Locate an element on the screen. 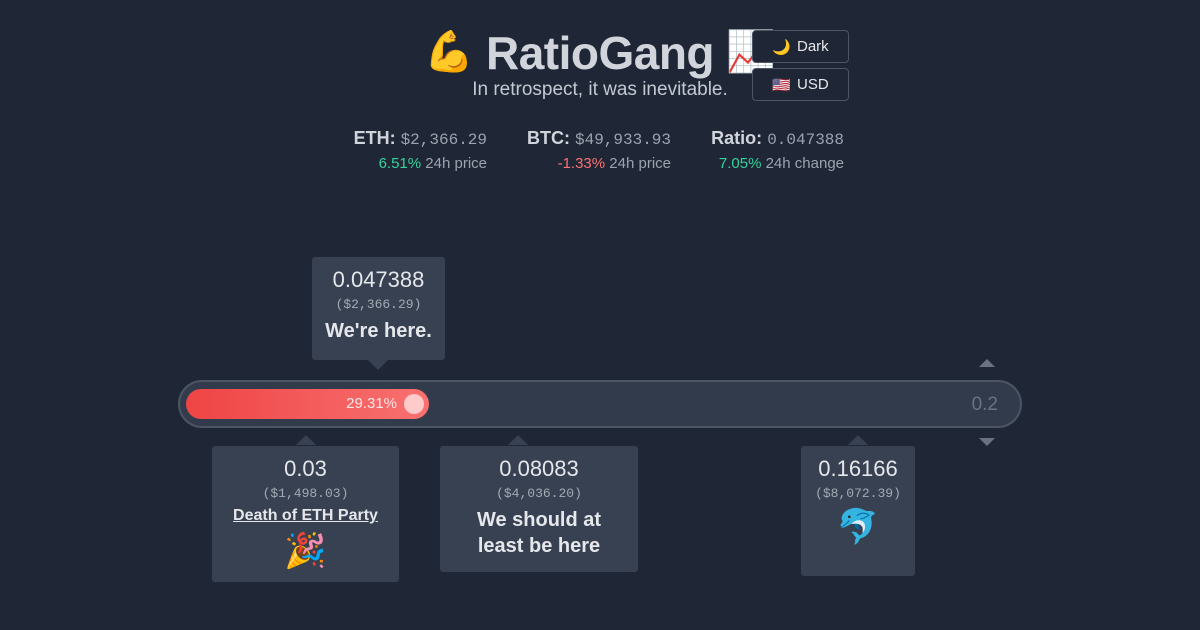 The image size is (1200, 630). party-popper-icon: 🎉 is located at coordinates (305, 551).